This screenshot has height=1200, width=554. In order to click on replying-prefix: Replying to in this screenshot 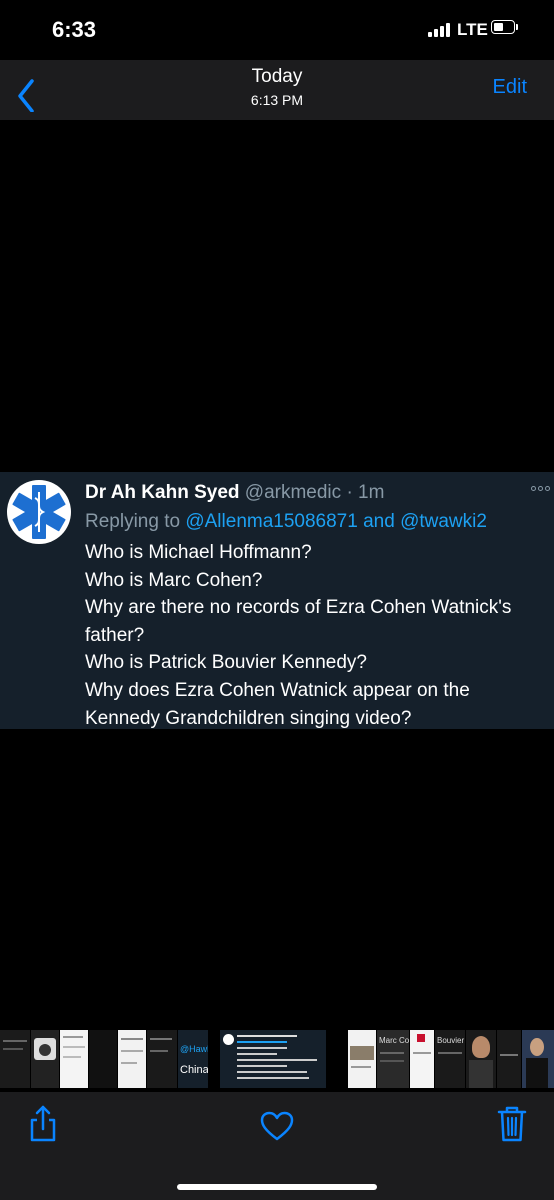, I will do `click(133, 521)`.